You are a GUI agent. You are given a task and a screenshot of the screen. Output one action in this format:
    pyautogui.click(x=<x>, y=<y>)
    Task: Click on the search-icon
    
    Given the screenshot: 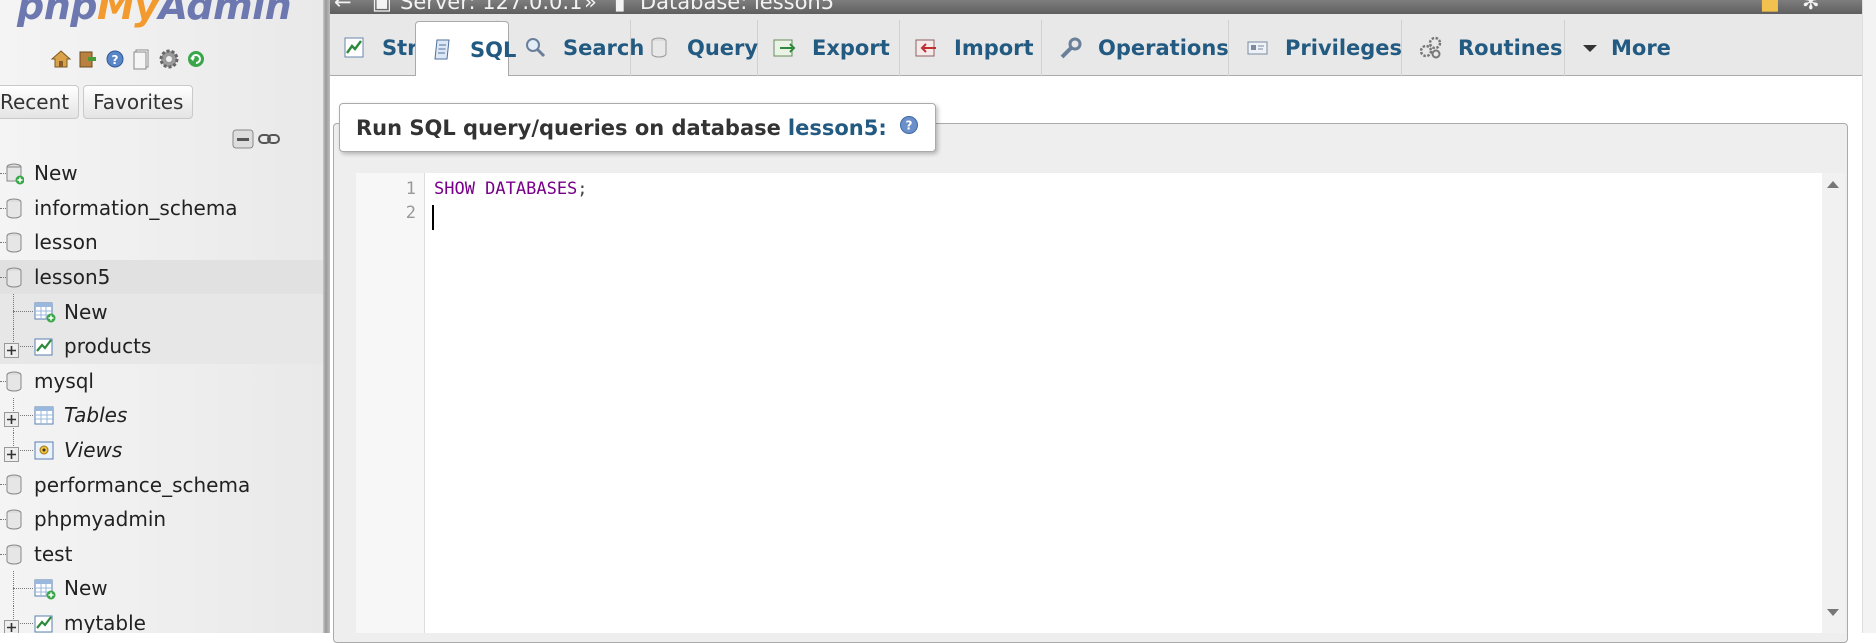 What is the action you would take?
    pyautogui.click(x=536, y=48)
    